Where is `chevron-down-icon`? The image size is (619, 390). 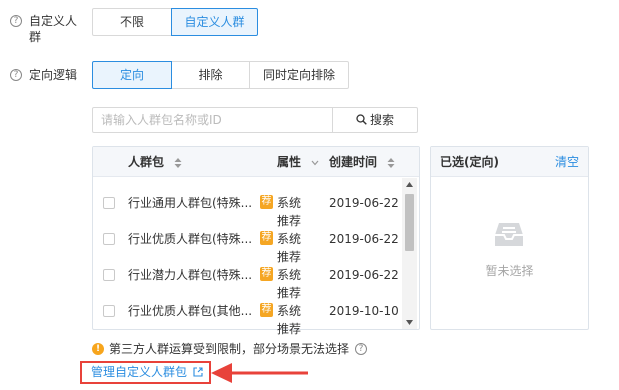 chevron-down-icon is located at coordinates (315, 162).